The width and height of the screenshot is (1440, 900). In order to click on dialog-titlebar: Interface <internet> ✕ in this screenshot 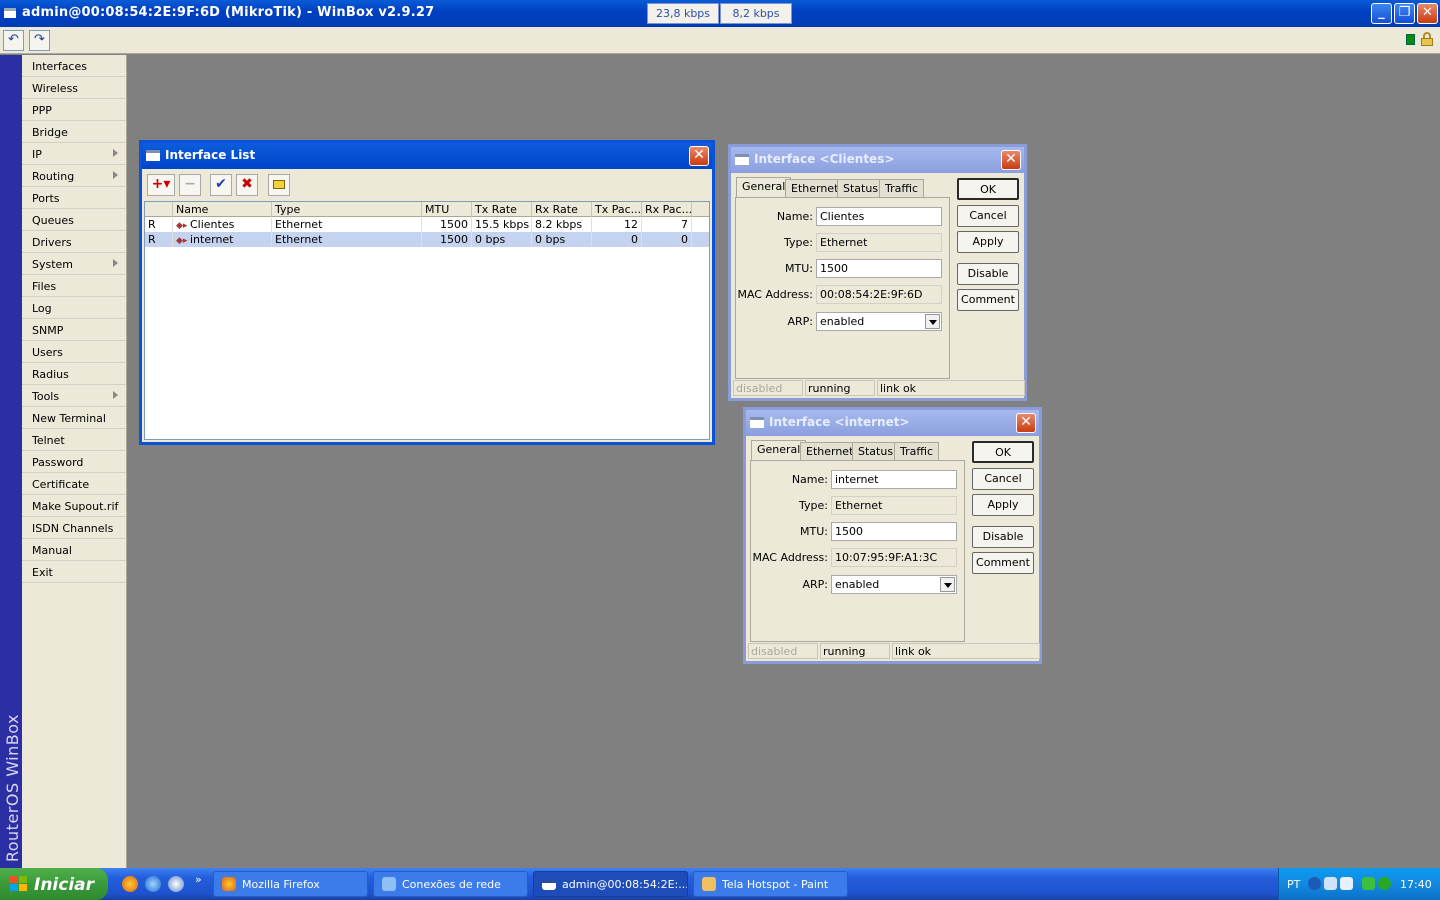, I will do `click(892, 423)`.